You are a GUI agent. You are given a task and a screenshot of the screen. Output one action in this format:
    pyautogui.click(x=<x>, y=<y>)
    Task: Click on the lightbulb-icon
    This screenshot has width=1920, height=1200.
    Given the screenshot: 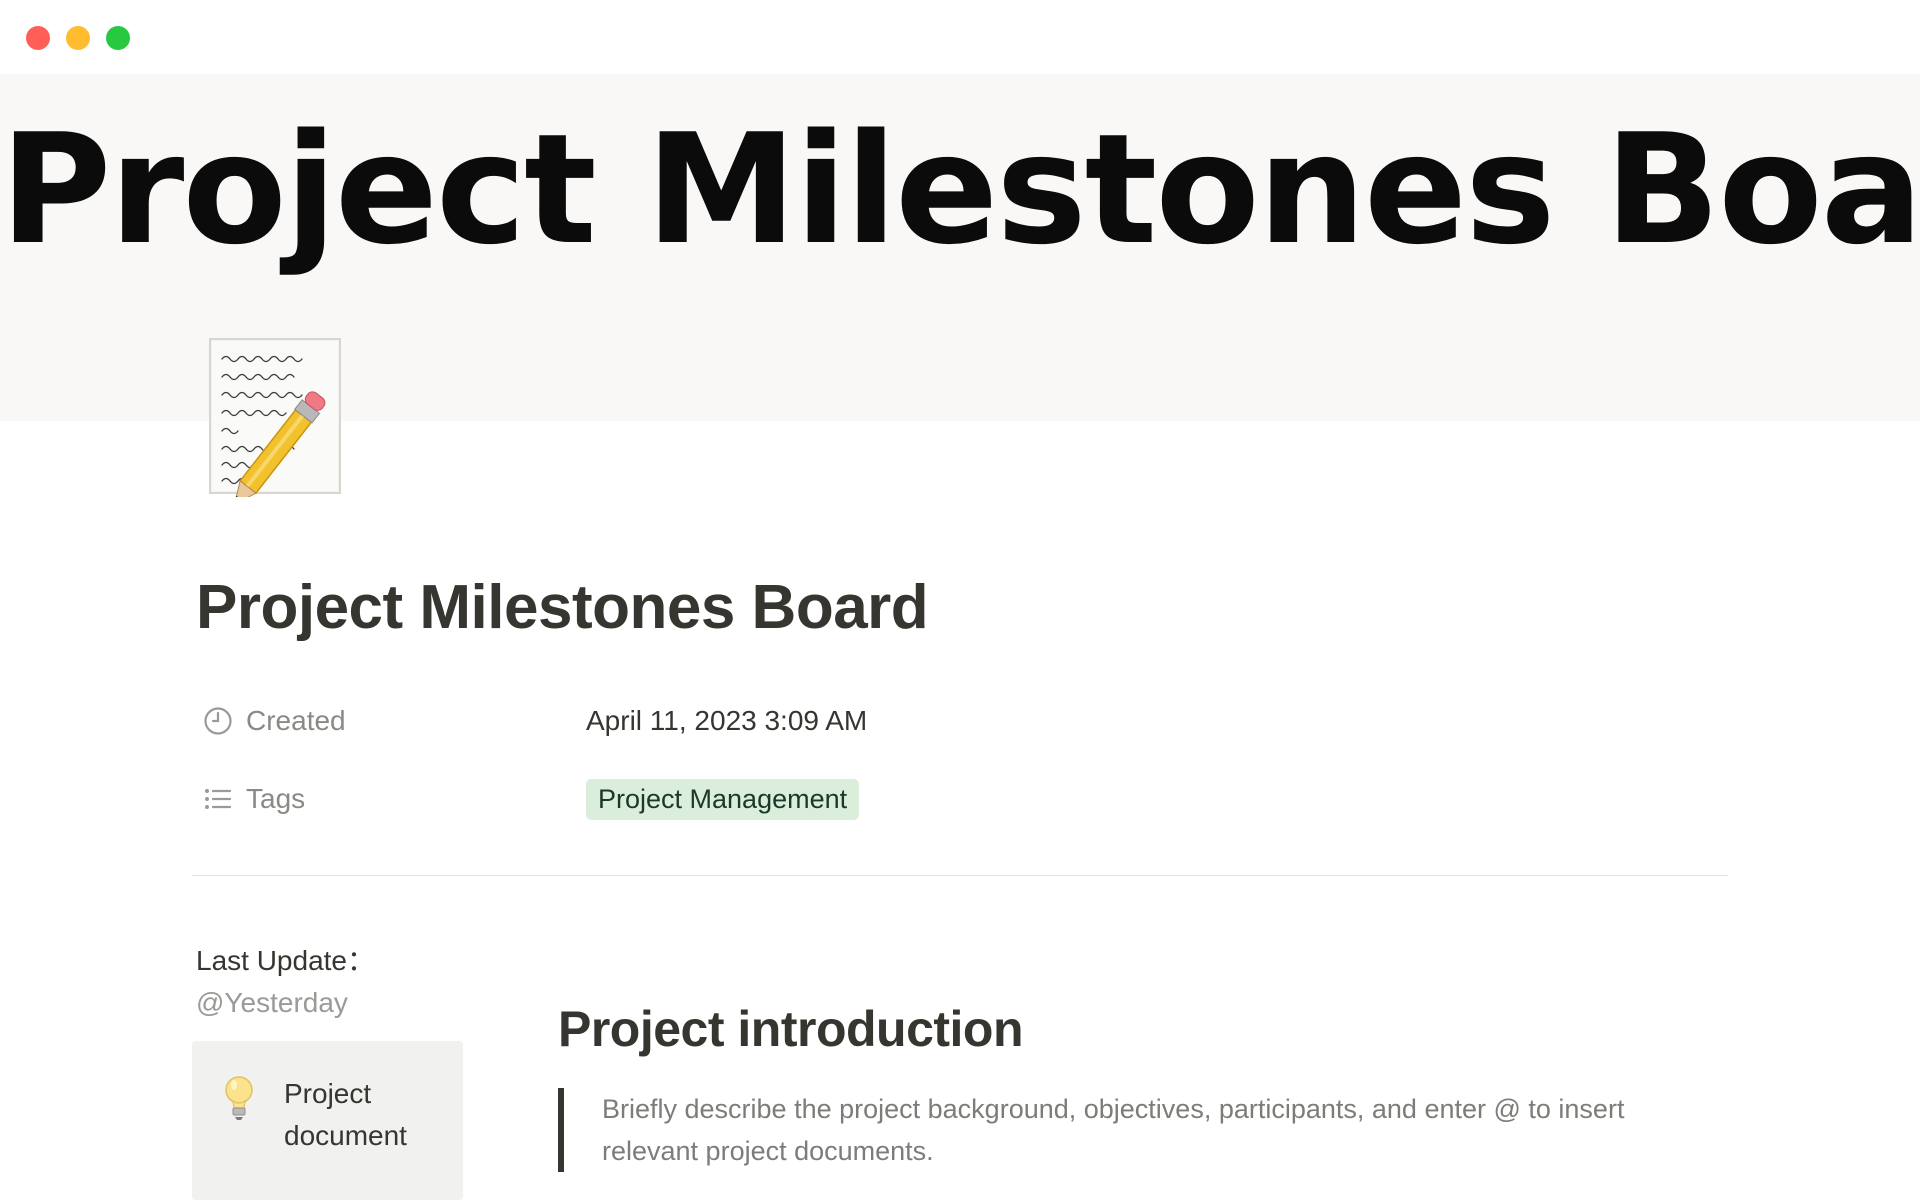 What is the action you would take?
    pyautogui.click(x=239, y=1098)
    